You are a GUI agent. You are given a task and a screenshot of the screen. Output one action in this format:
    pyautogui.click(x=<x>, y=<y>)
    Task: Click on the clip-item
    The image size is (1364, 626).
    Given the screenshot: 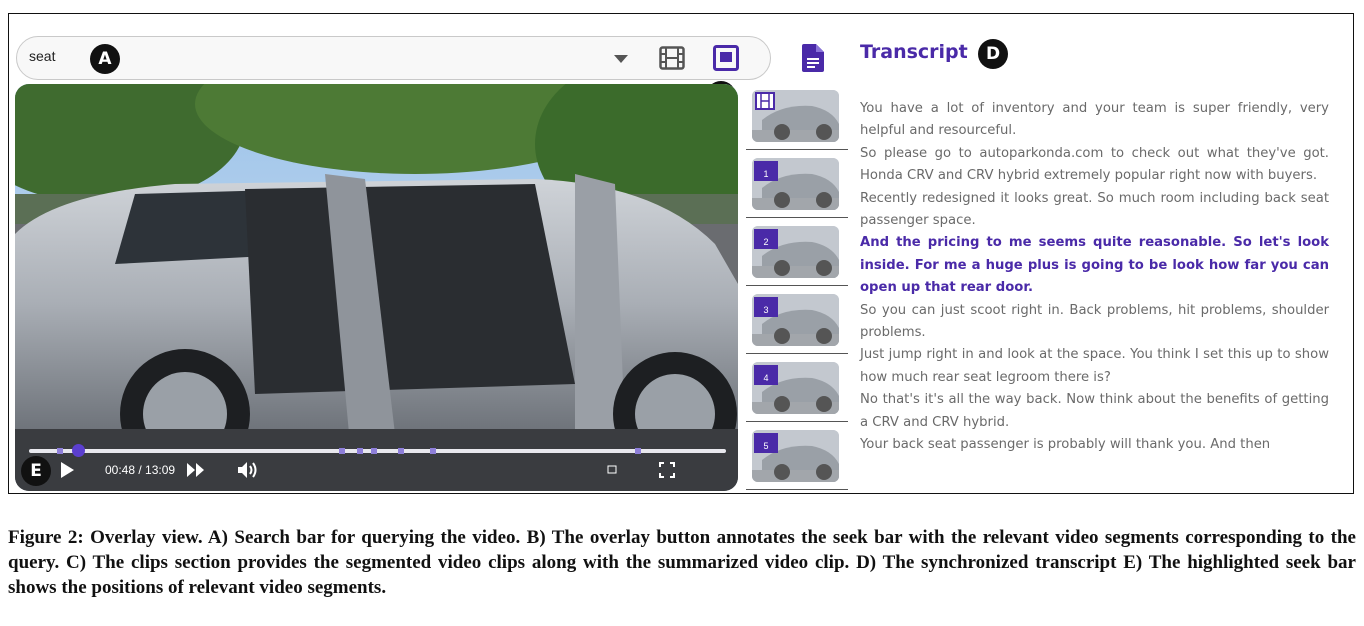 What is the action you would take?
    pyautogui.click(x=797, y=117)
    